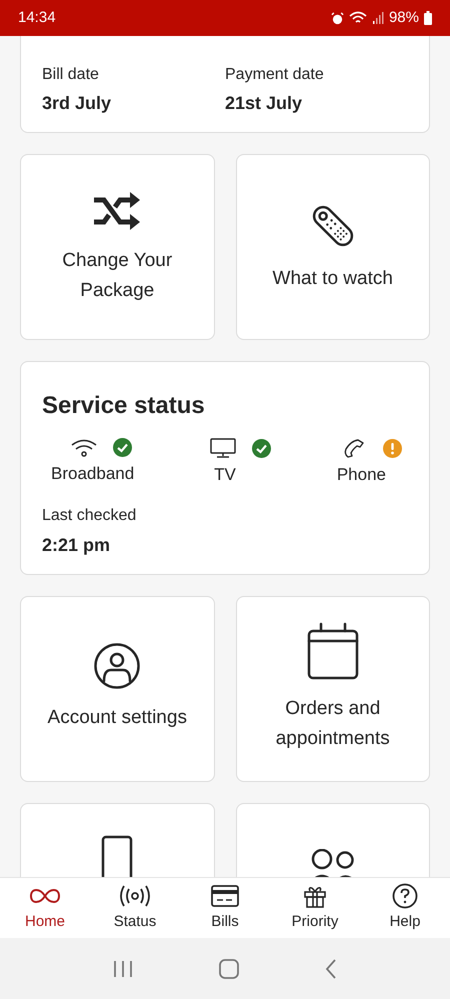  I want to click on calendar-icon, so click(332, 651).